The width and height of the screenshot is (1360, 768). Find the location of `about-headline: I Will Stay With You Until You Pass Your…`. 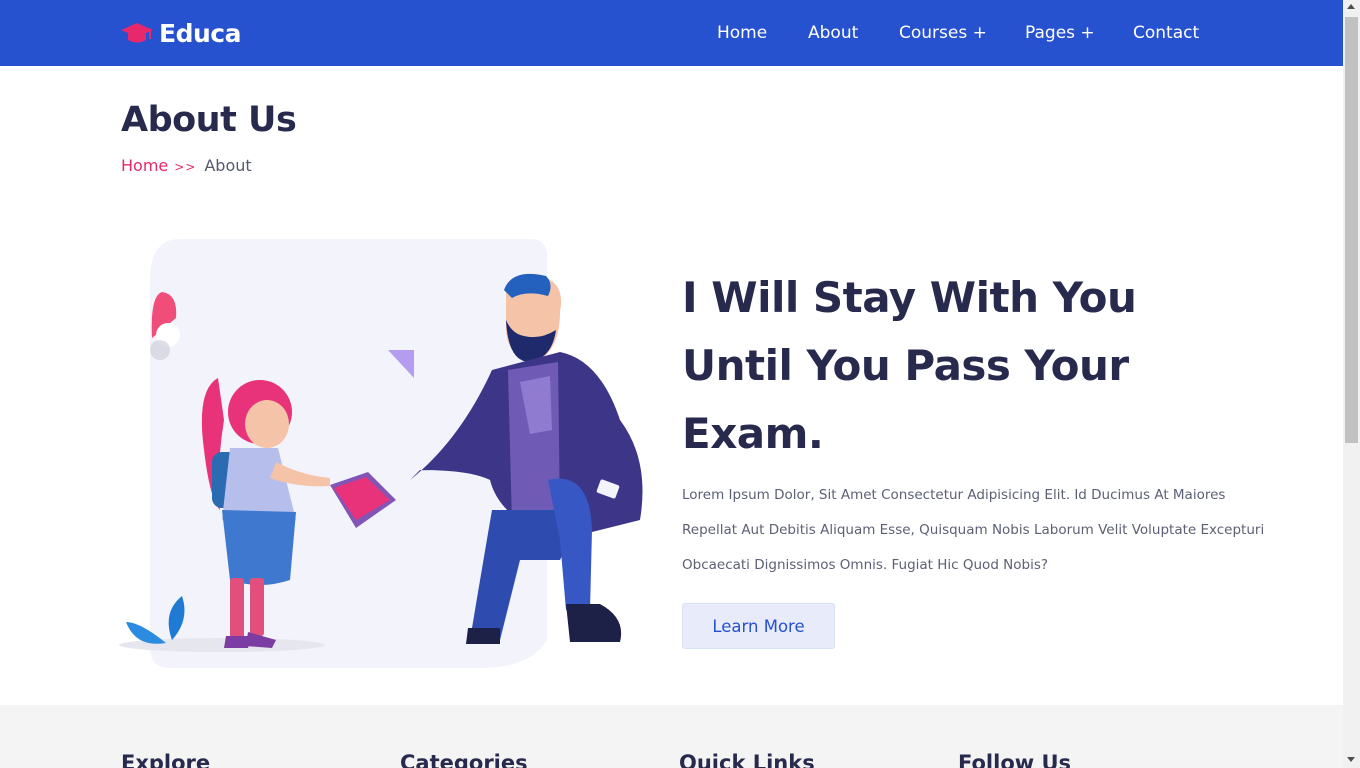

about-headline: I Will Stay With You Until You Pass Your… is located at coordinates (909, 365).